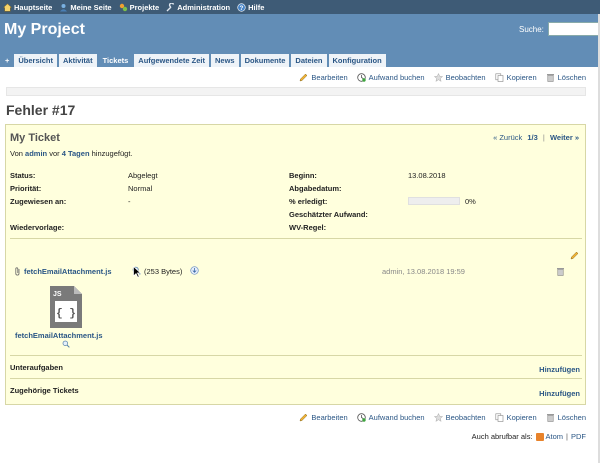 Image resolution: width=600 pixels, height=463 pixels. I want to click on author-mid: vor, so click(54, 153).